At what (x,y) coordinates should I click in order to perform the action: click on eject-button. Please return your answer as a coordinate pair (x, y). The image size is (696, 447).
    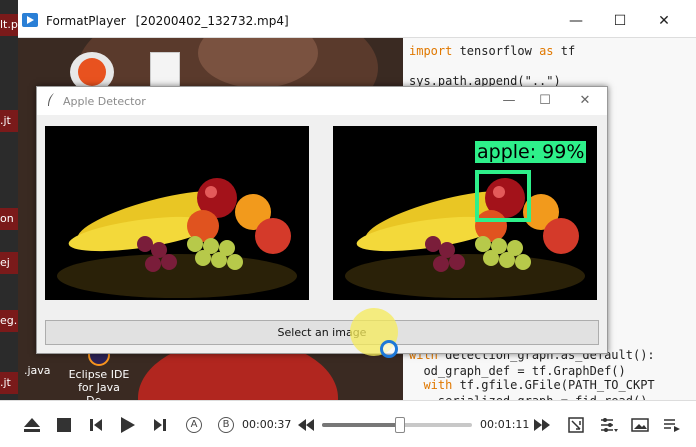
    Looking at the image, I should click on (32, 425).